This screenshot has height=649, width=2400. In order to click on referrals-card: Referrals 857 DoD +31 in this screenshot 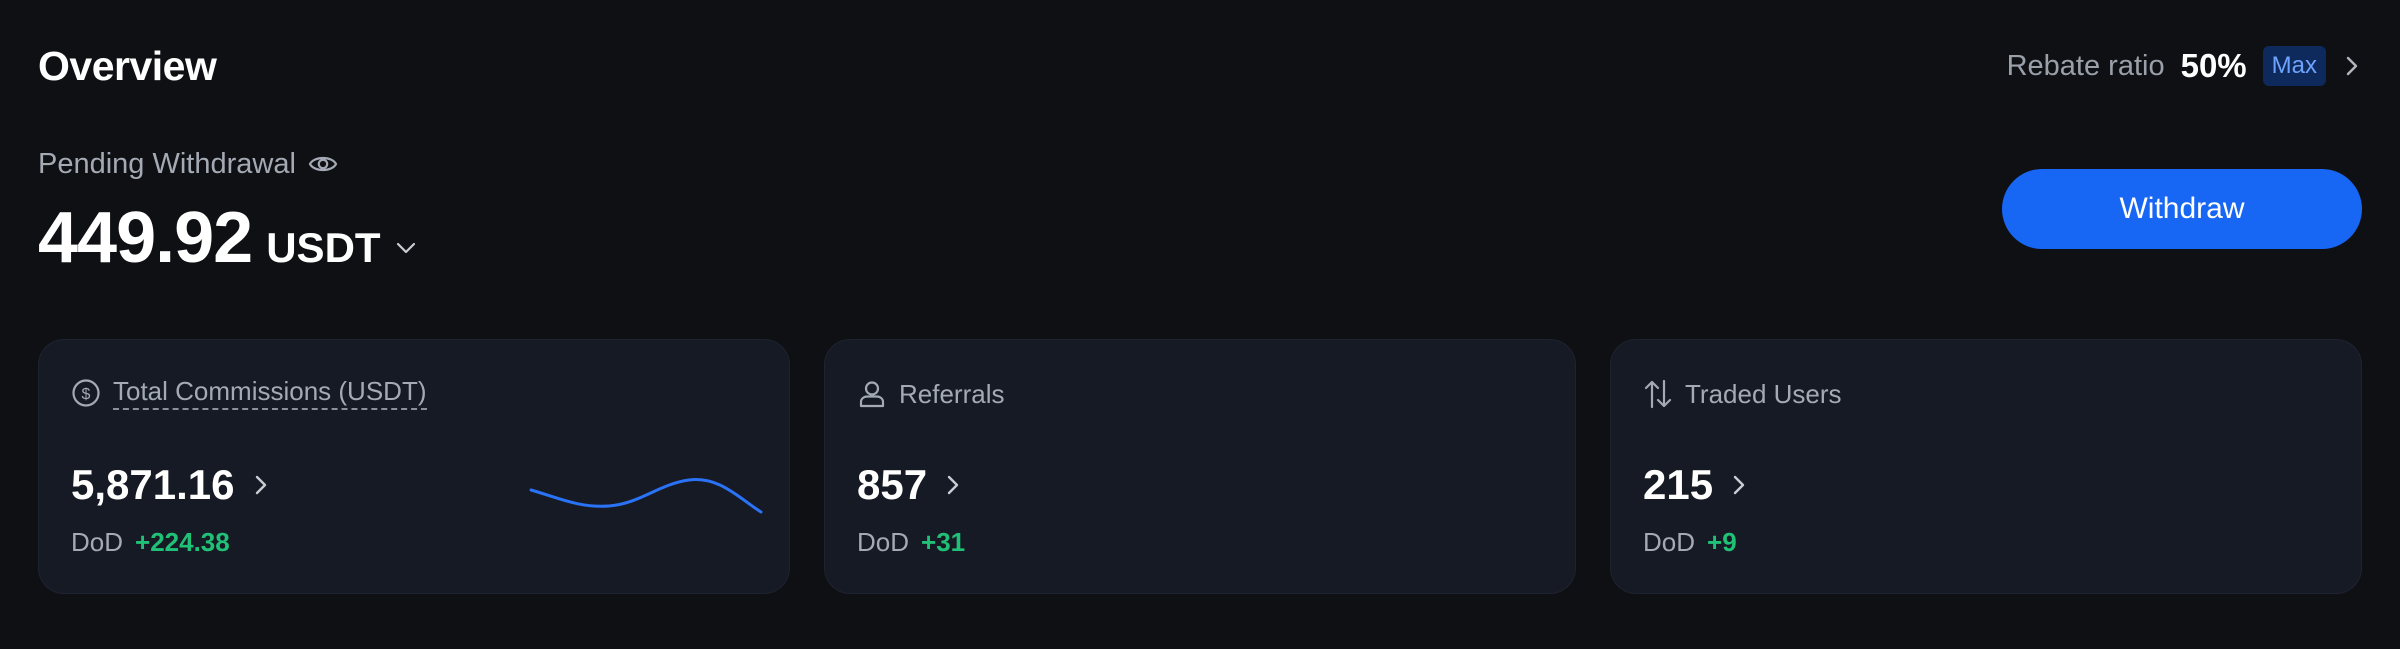, I will do `click(1200, 466)`.